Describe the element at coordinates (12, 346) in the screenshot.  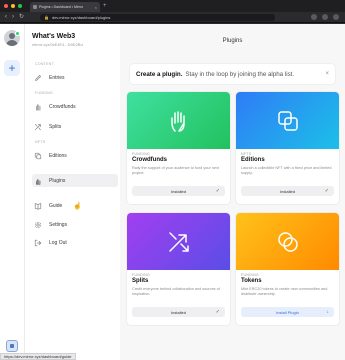
I see `wallet-icon` at that location.